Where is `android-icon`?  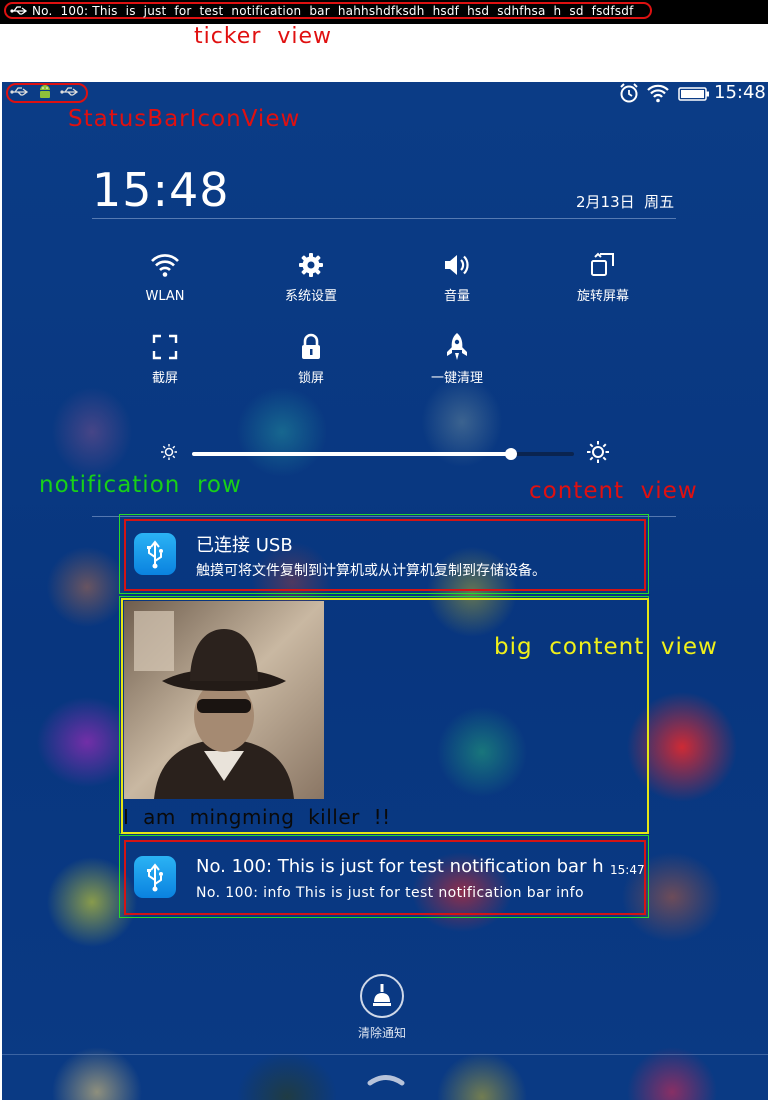 android-icon is located at coordinates (45, 91).